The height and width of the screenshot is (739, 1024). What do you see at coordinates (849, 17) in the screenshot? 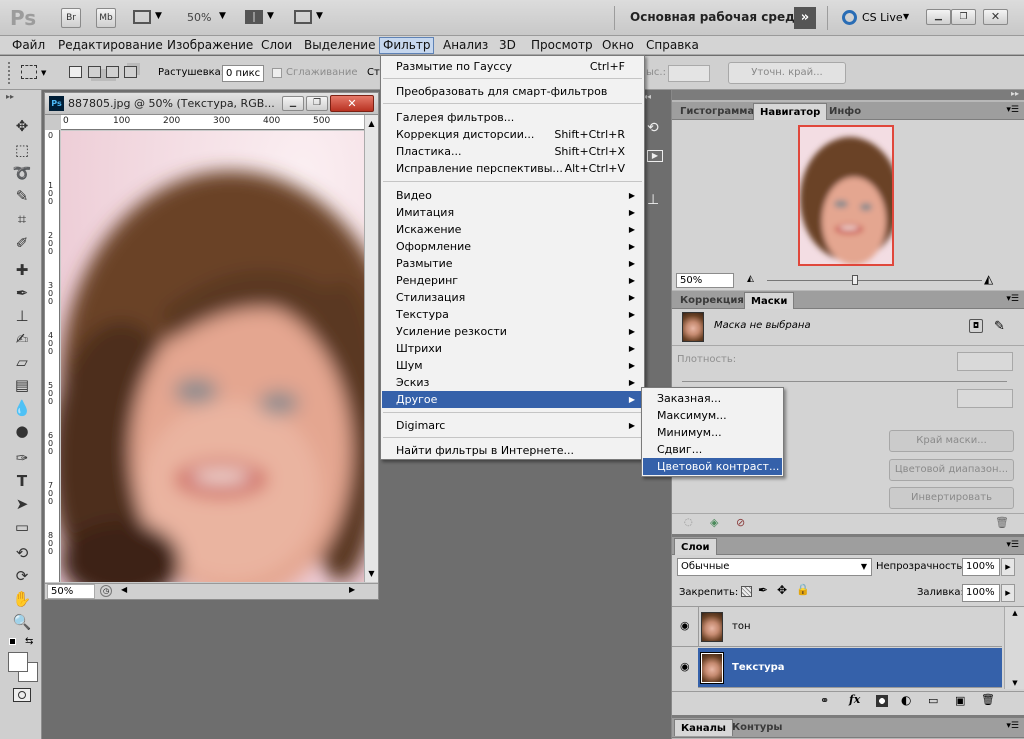
I see `cs-live-icon` at bounding box center [849, 17].